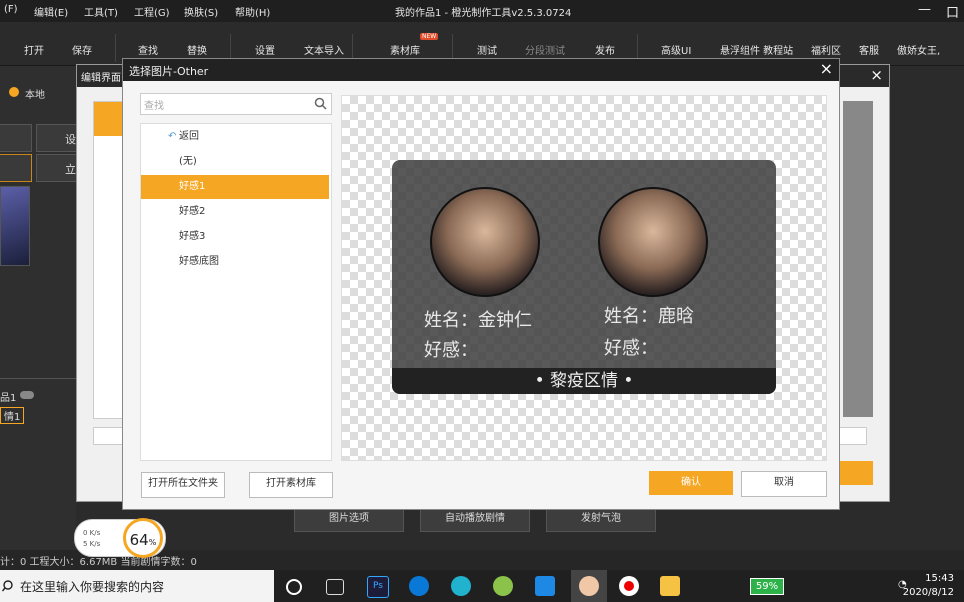 The image size is (964, 602). What do you see at coordinates (115, 48) in the screenshot?
I see `toolbar-separator` at bounding box center [115, 48].